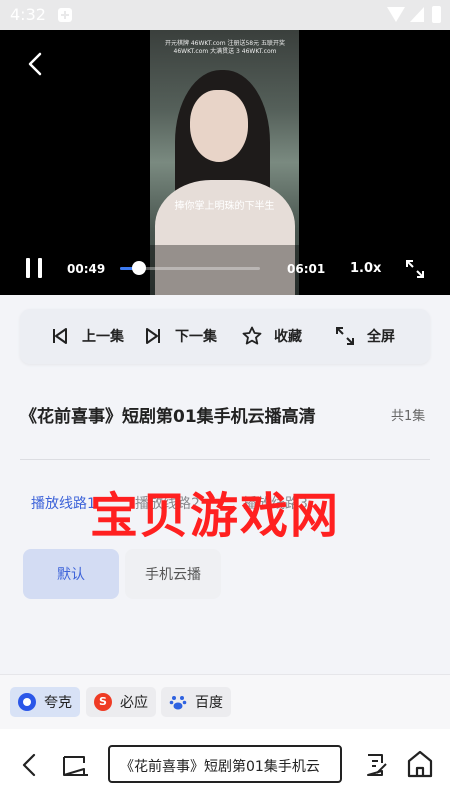  I want to click on next-episode-label: 下一集, so click(196, 337).